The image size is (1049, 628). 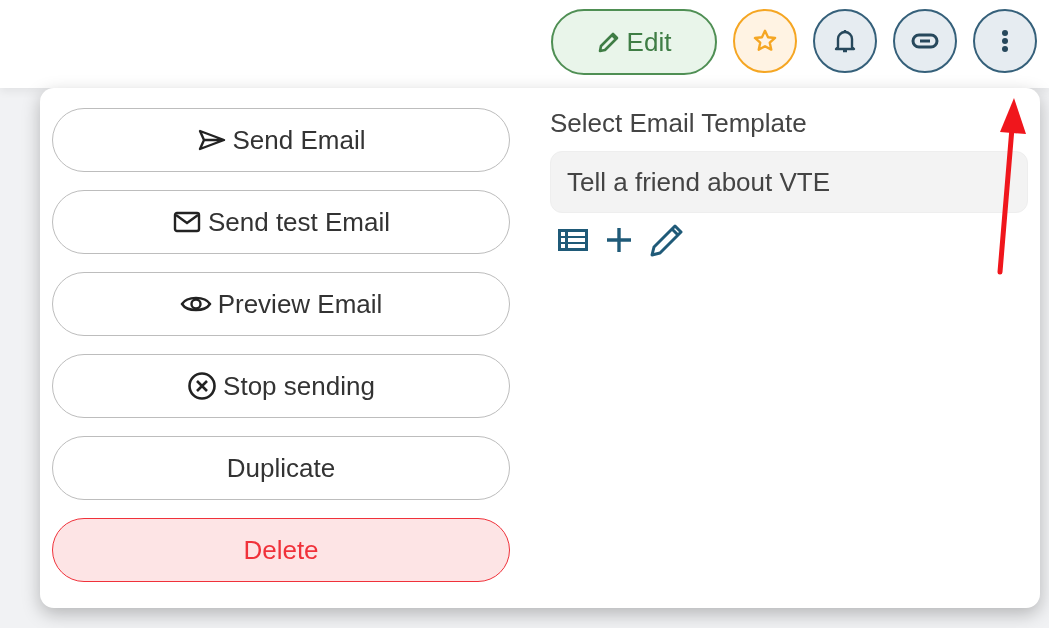 I want to click on pencil-icon, so click(x=608, y=42).